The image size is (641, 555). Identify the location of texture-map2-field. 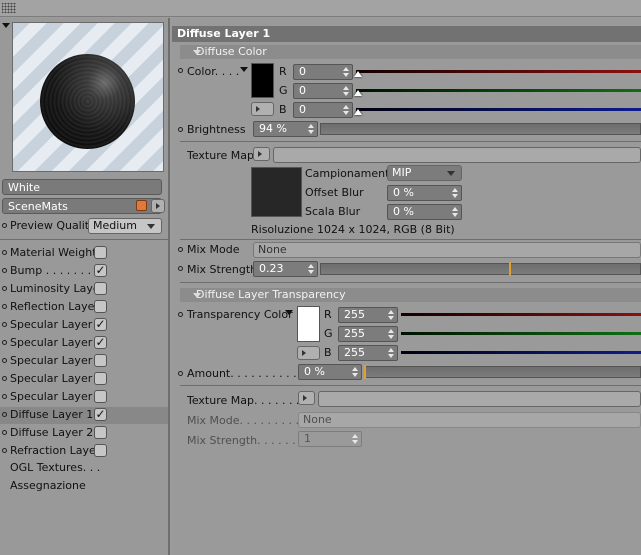
(479, 399).